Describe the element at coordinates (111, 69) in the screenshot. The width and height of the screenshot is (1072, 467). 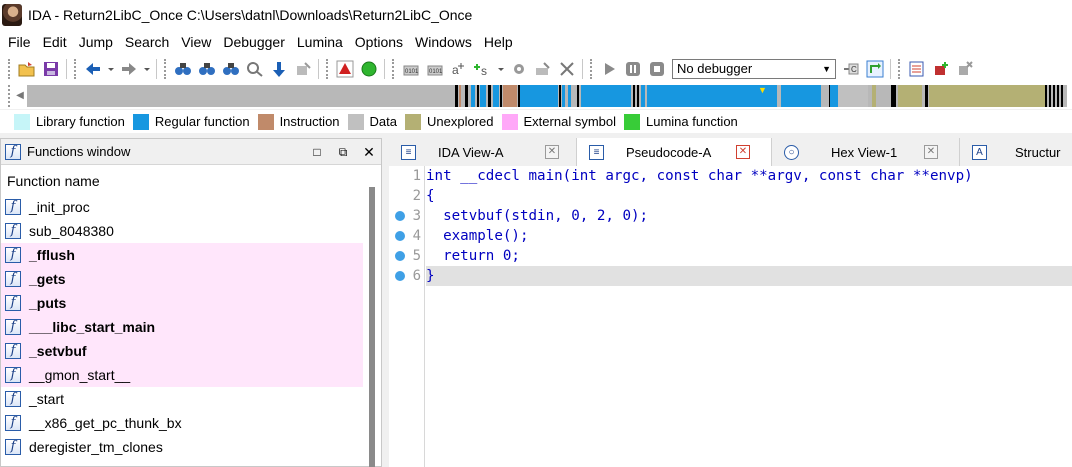
I see `back-dropdown-icon` at that location.